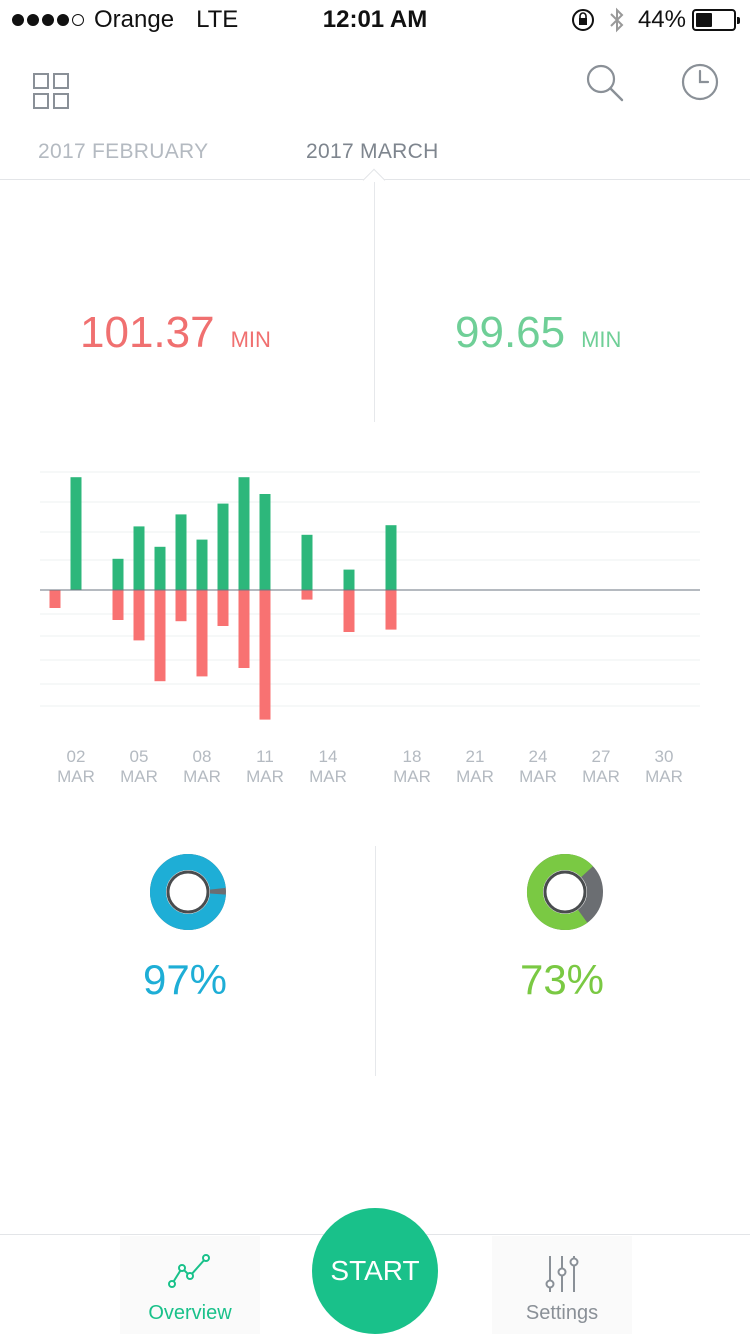  Describe the element at coordinates (328, 756) in the screenshot. I see `x-tick-day: 14` at that location.